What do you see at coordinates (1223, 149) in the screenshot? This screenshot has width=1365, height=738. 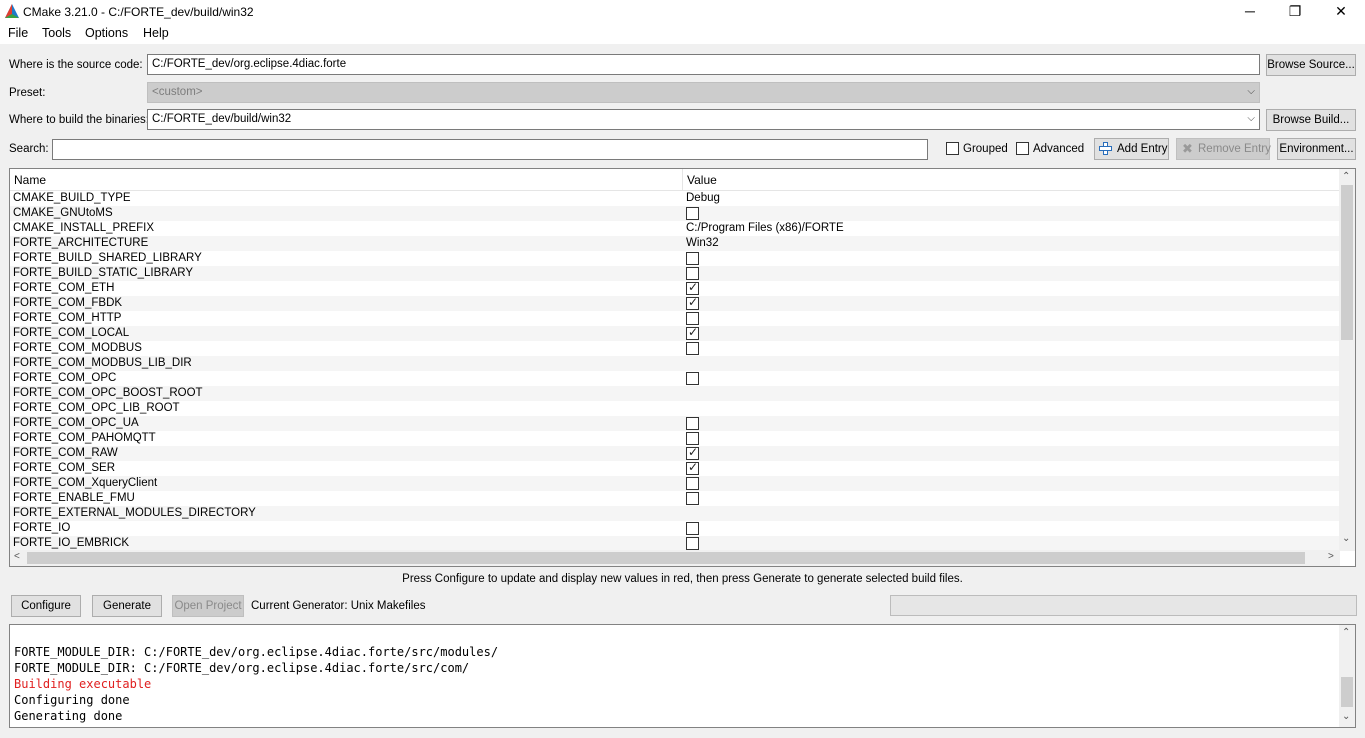 I see `remove-entry-button: ✖ Remove Entry` at bounding box center [1223, 149].